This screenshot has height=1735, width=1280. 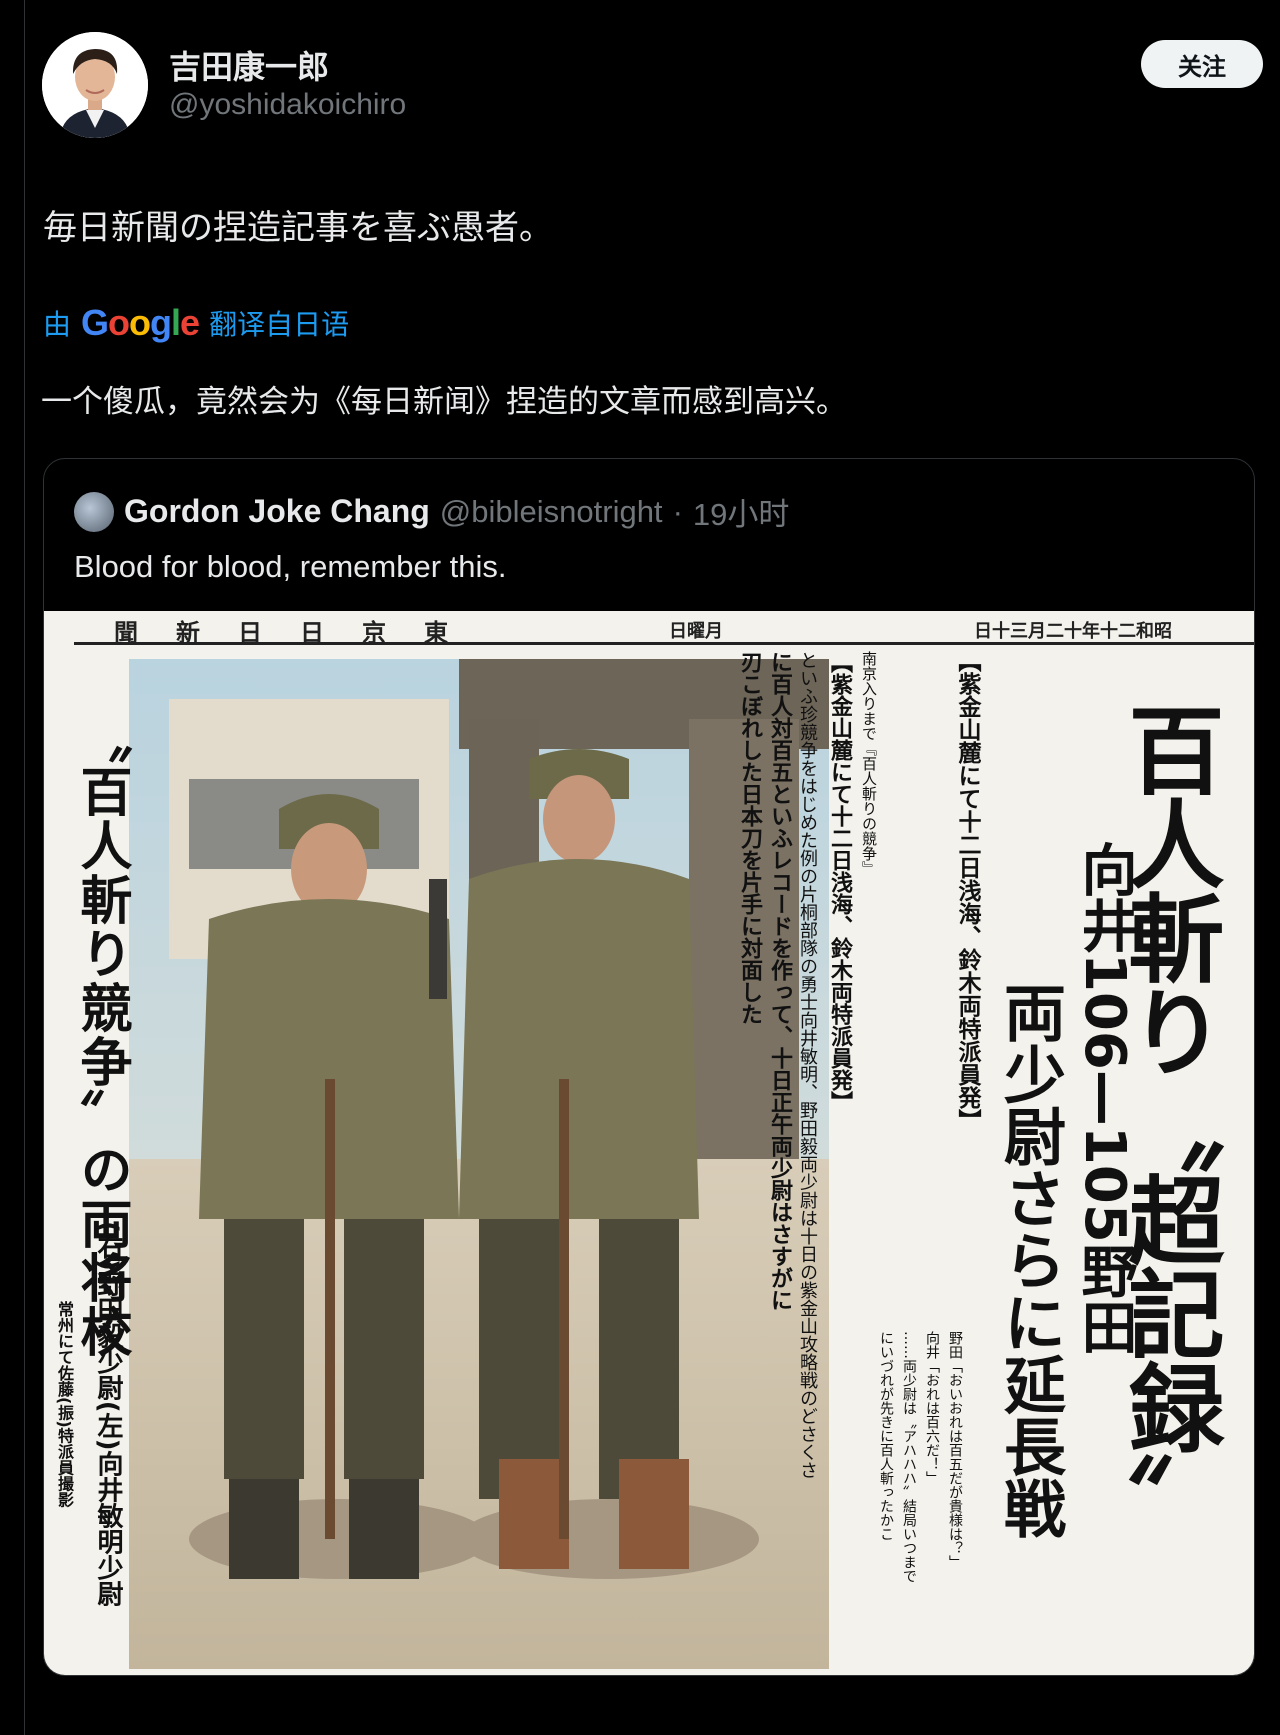 I want to click on follow-button: 关注, so click(x=1202, y=64).